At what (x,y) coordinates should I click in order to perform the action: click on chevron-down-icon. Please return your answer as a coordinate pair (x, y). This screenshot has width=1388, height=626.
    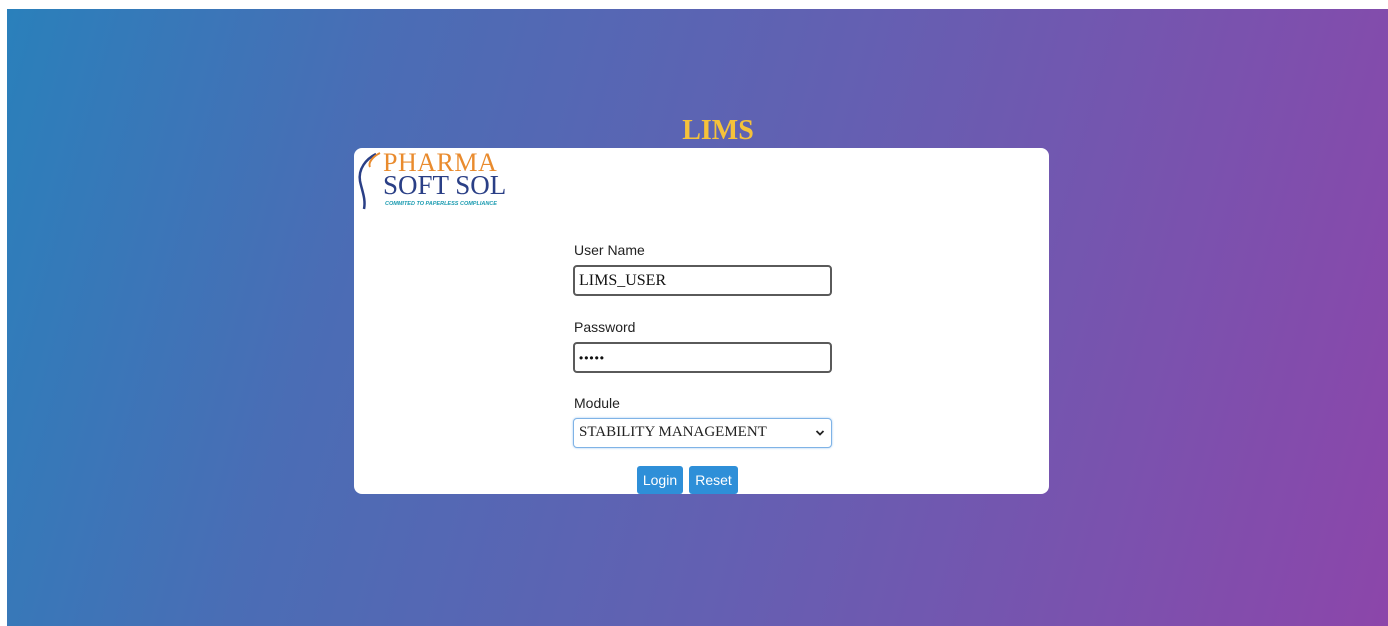
    Looking at the image, I should click on (820, 433).